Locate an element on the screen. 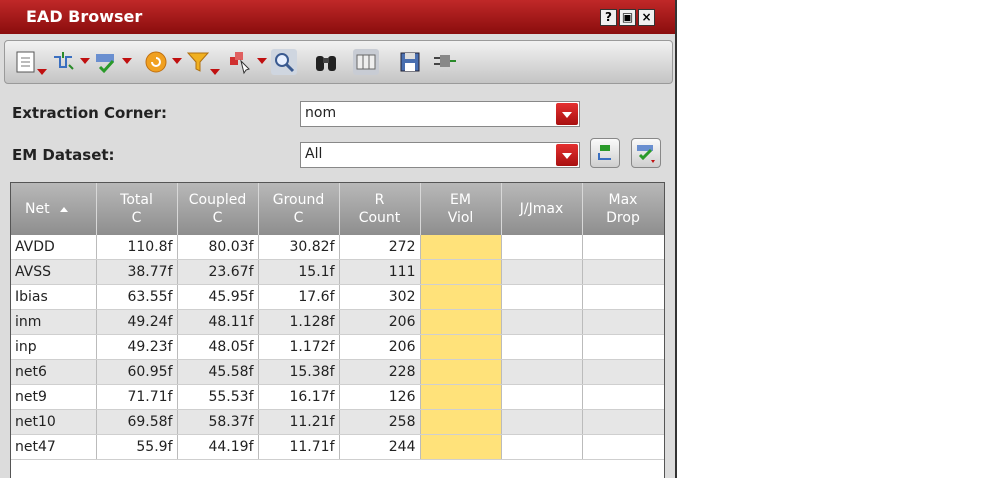  cell-r-count: 302 is located at coordinates (380, 297).